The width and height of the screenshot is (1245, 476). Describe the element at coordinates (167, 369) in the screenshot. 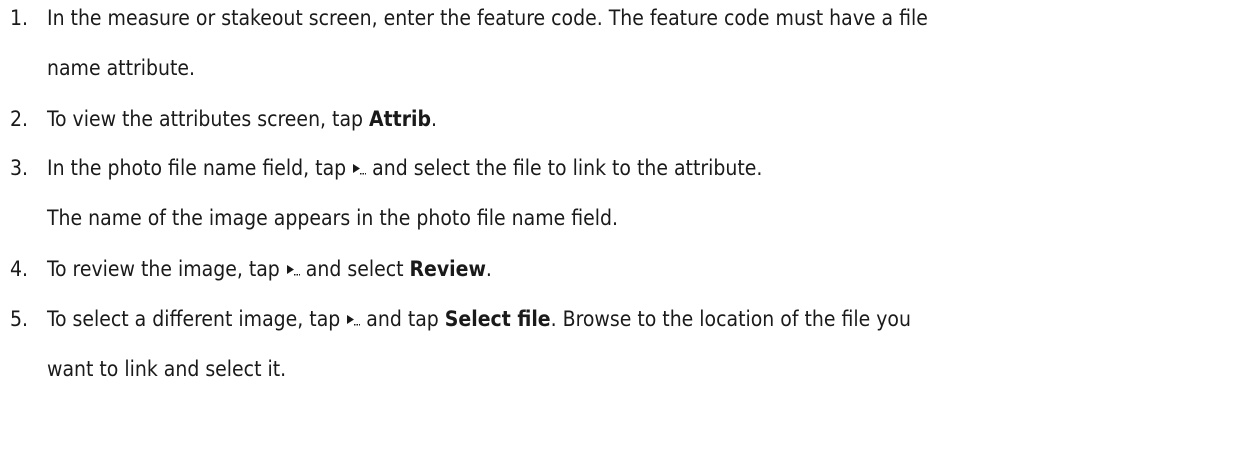

I see `step-text-continued: want to link and select it.` at that location.